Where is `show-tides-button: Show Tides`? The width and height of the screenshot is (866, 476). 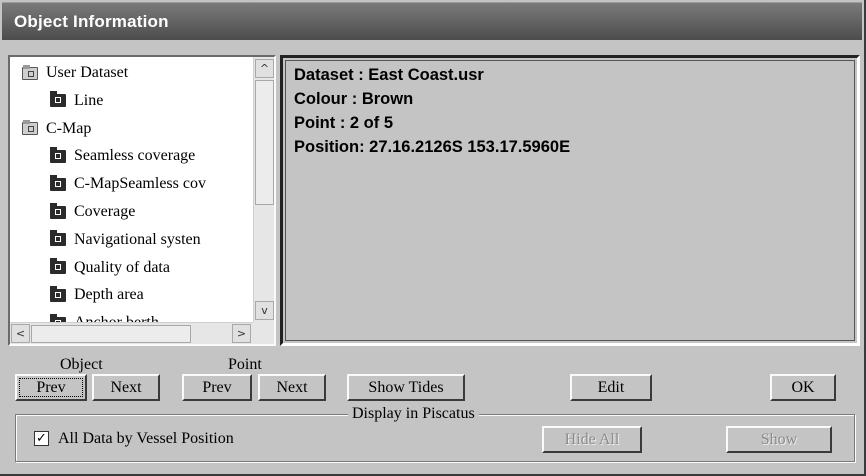 show-tides-button: Show Tides is located at coordinates (406, 387).